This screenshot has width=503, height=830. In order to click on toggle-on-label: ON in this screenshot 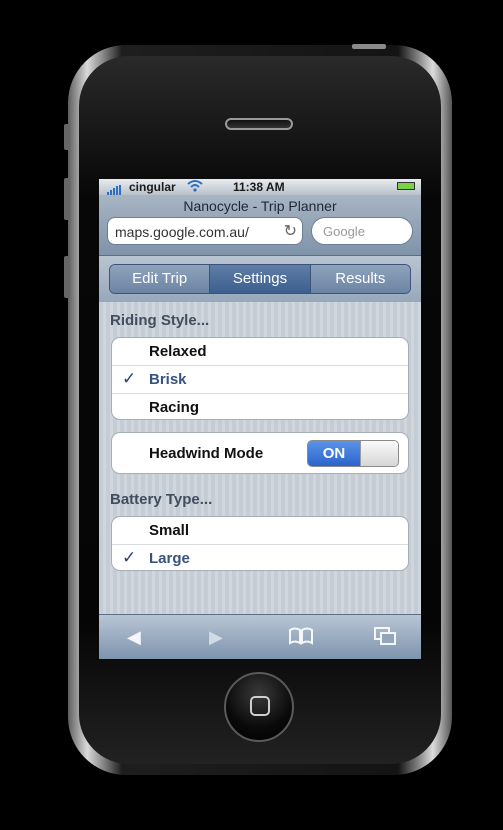, I will do `click(334, 453)`.